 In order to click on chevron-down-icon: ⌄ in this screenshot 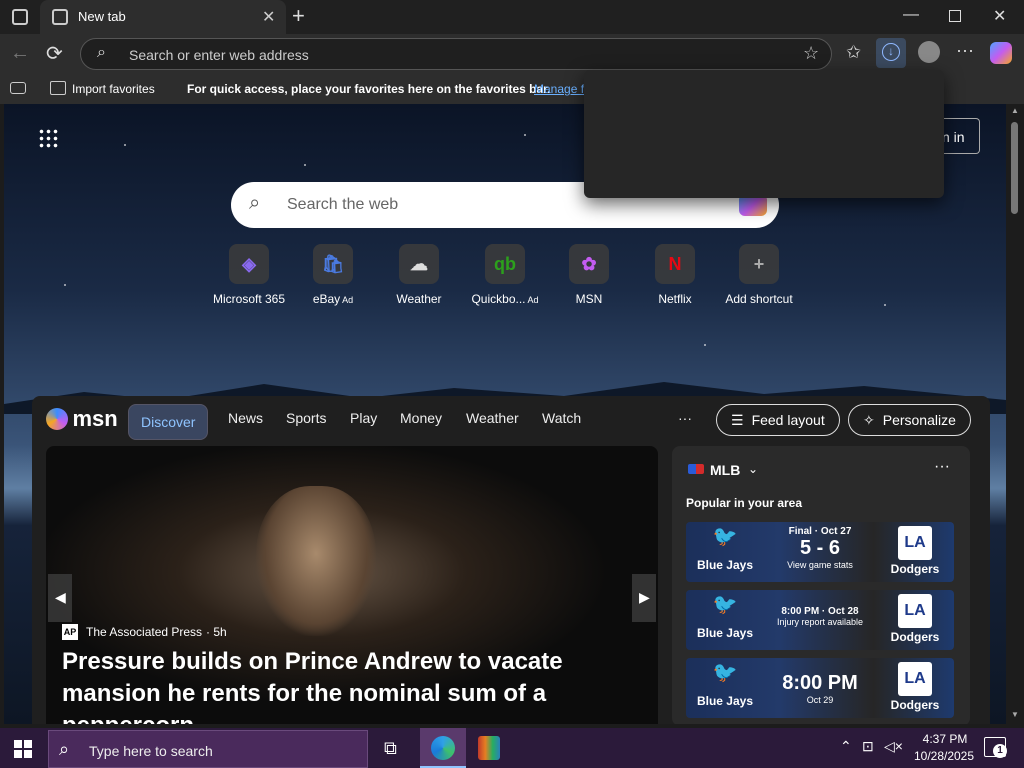, I will do `click(753, 469)`.